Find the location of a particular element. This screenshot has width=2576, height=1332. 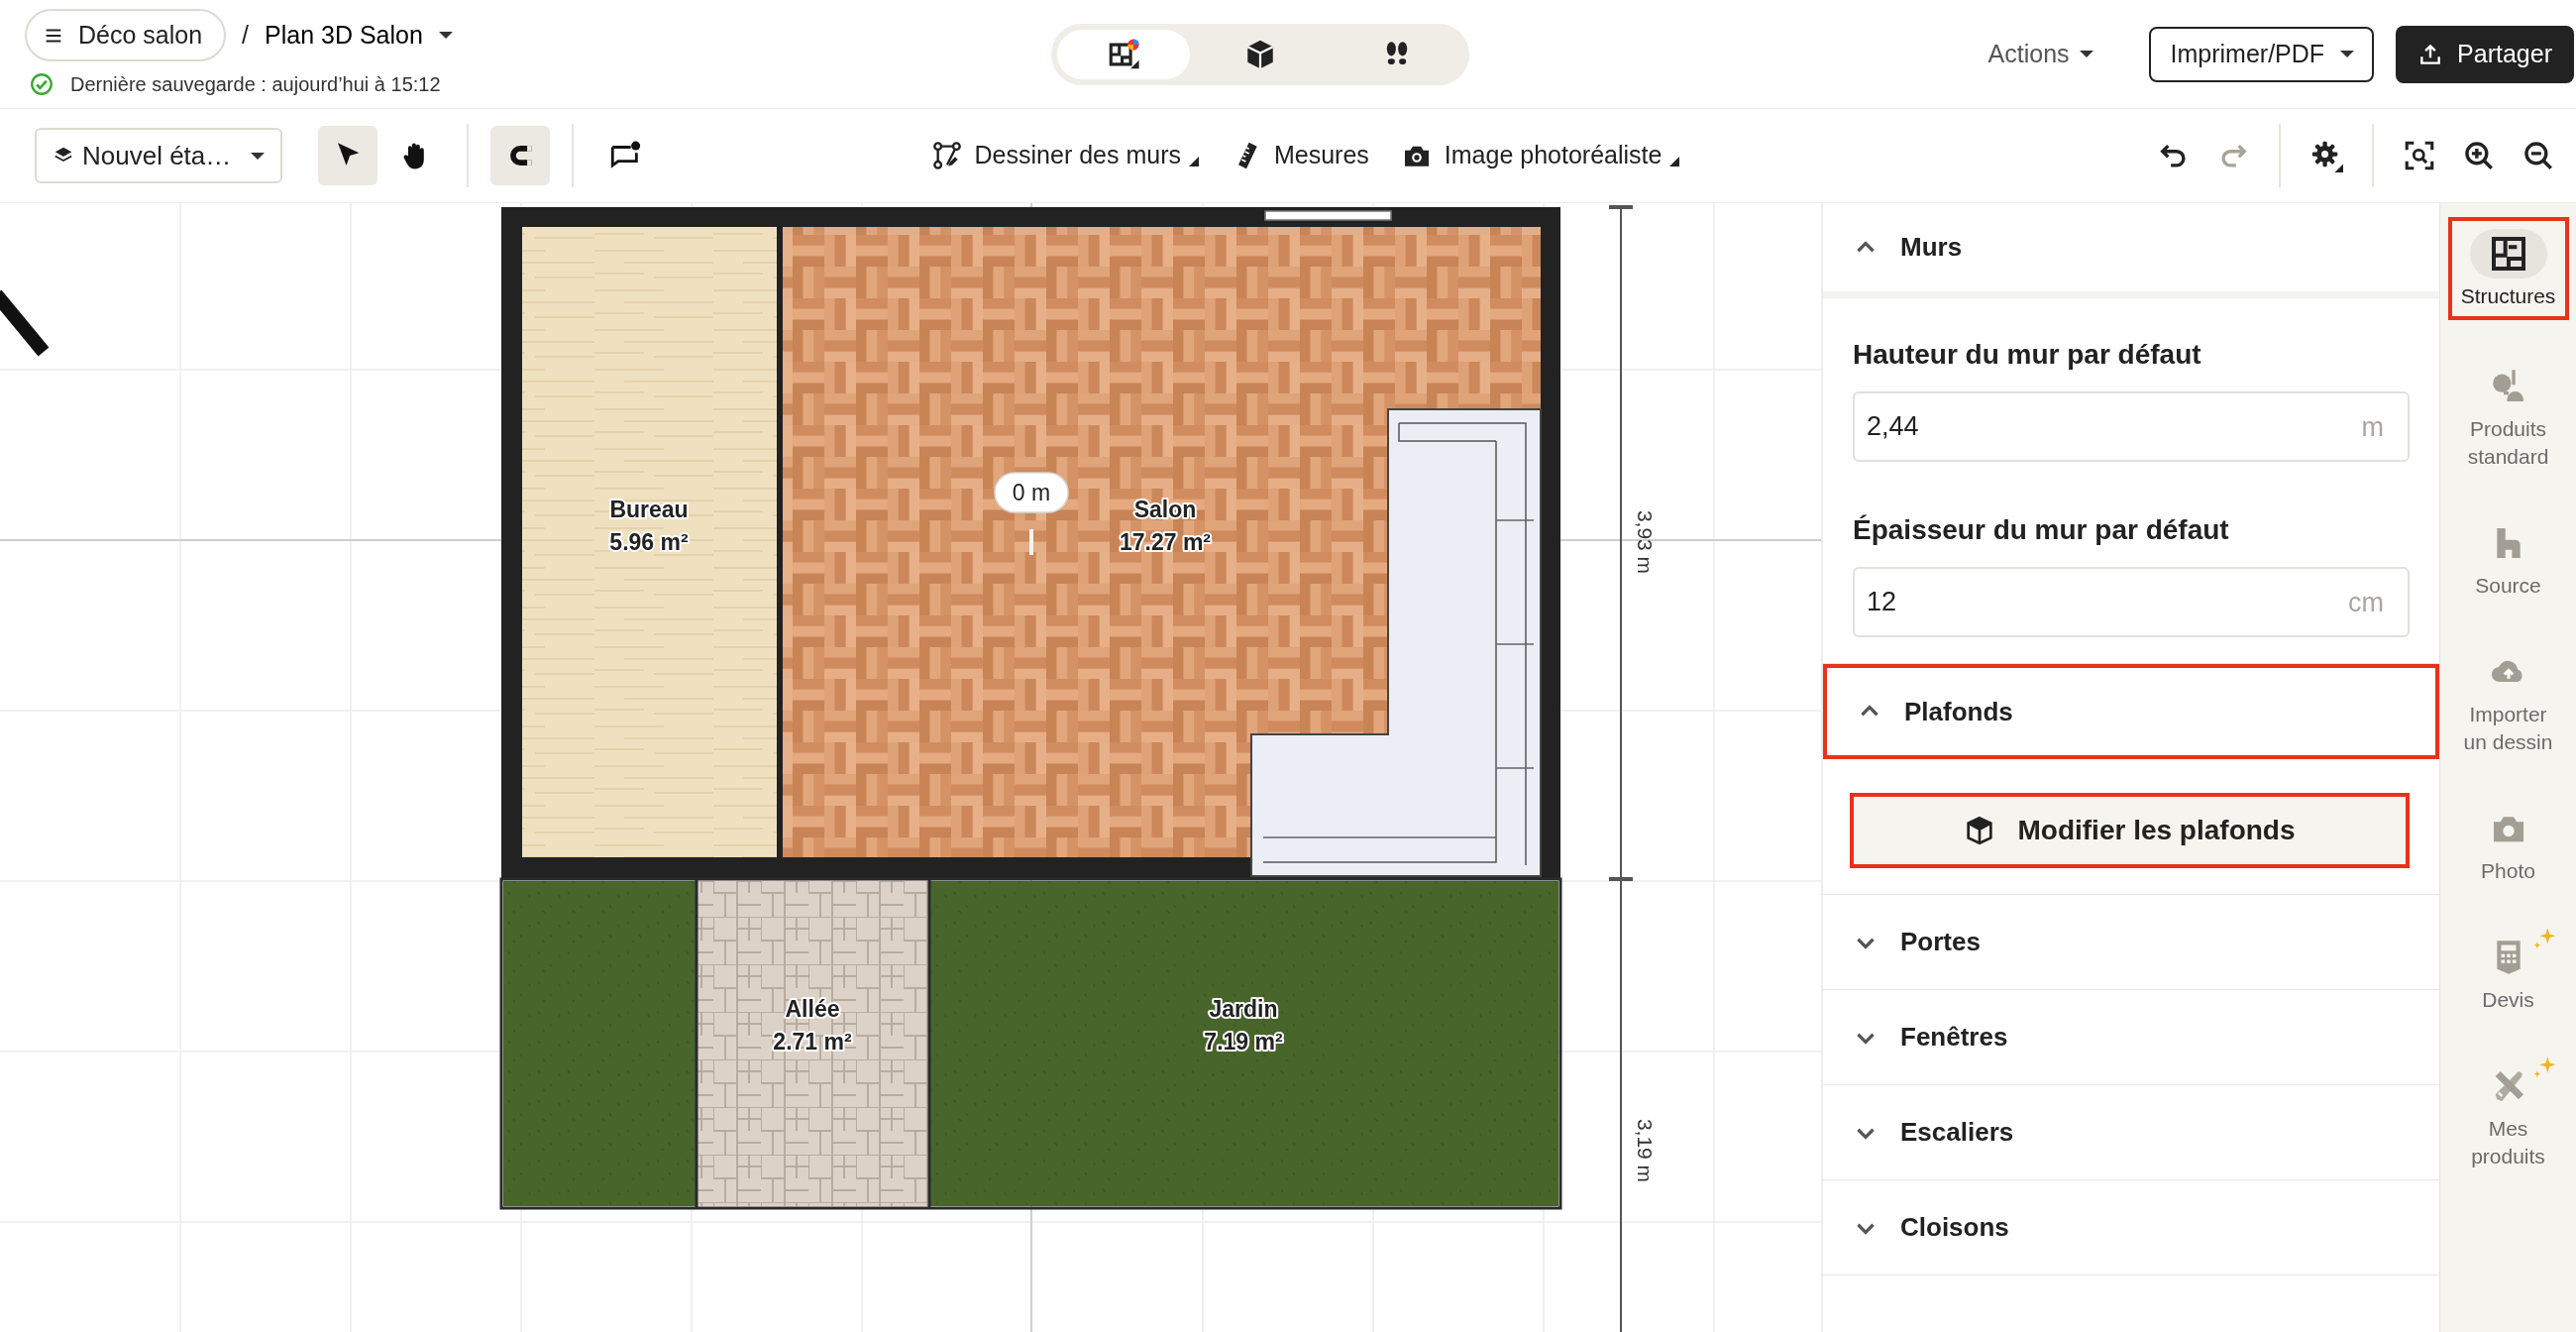

unit-label: m is located at coordinates (2372, 427).